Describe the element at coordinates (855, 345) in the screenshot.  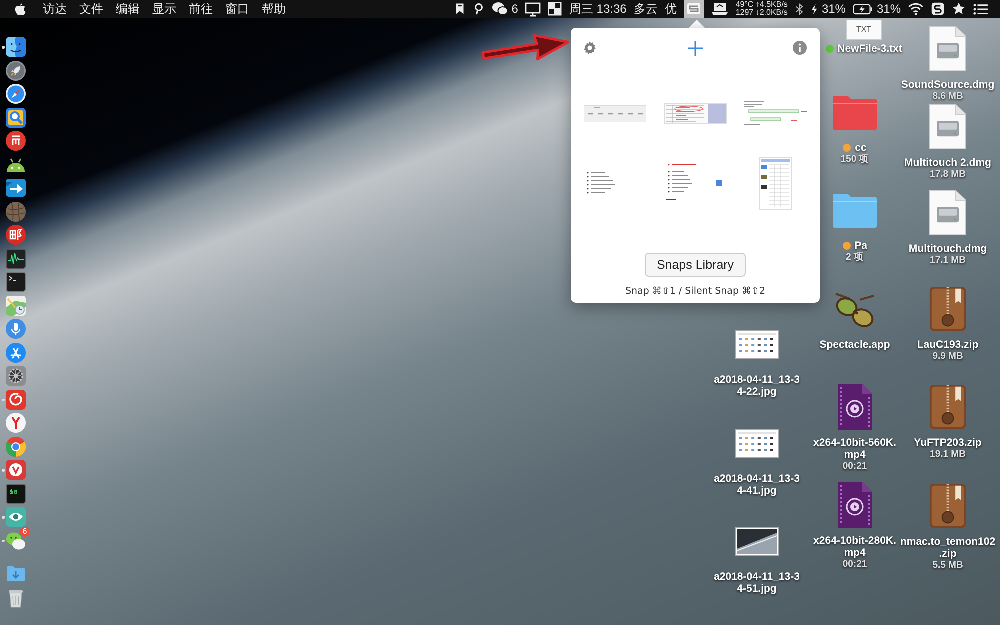
I see `file-name: Spectacle.app` at that location.